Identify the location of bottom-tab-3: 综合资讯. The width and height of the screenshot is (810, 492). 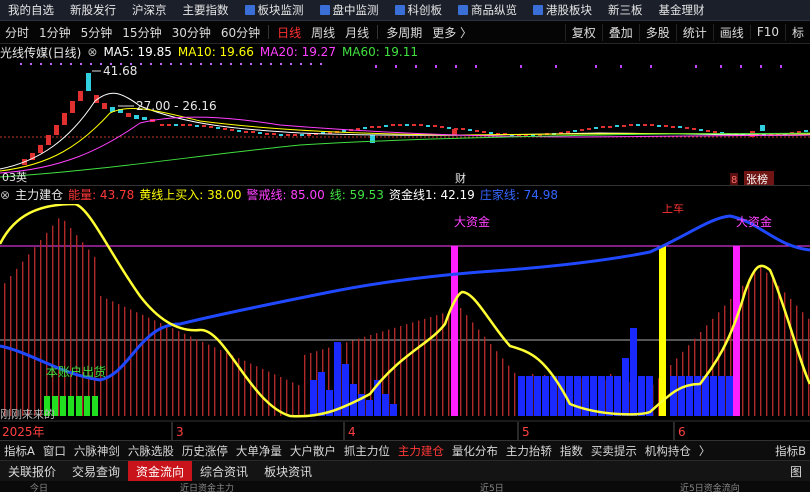
(224, 471).